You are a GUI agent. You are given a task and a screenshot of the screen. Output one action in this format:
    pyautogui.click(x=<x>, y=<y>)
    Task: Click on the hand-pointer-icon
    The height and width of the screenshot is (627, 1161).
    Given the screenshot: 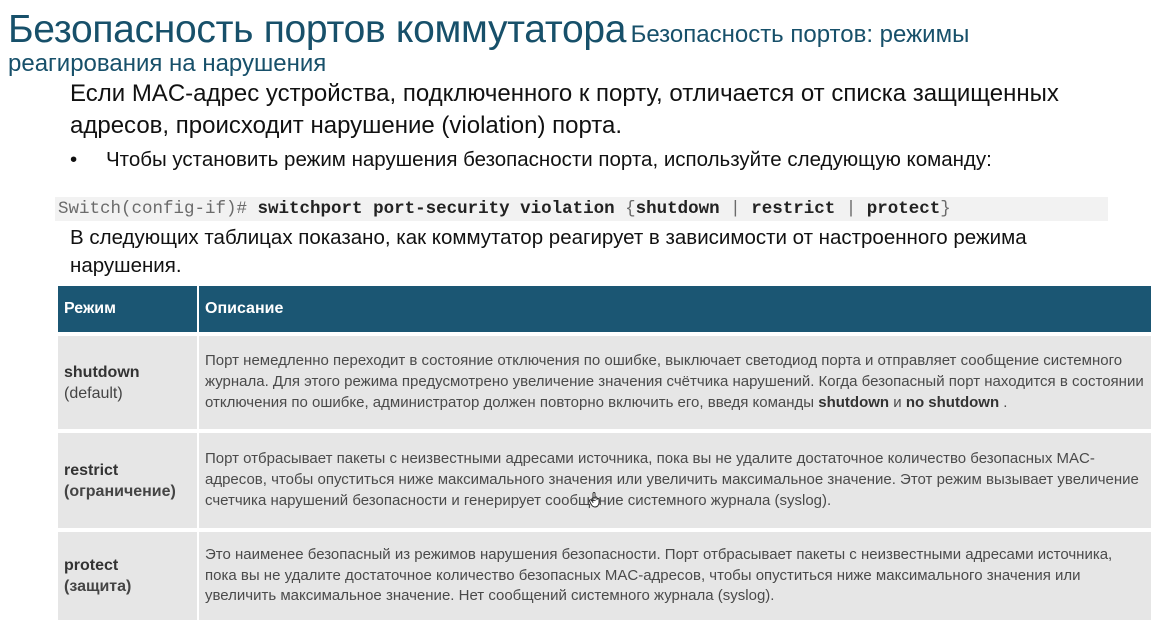 What is the action you would take?
    pyautogui.click(x=594, y=500)
    